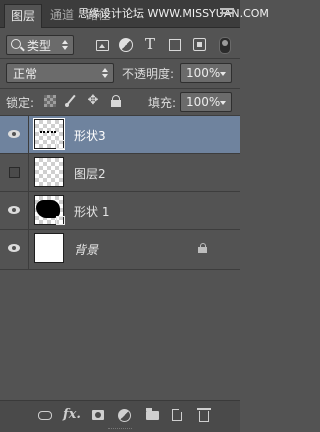  I want to click on lock-position-icon: ✥, so click(93, 100).